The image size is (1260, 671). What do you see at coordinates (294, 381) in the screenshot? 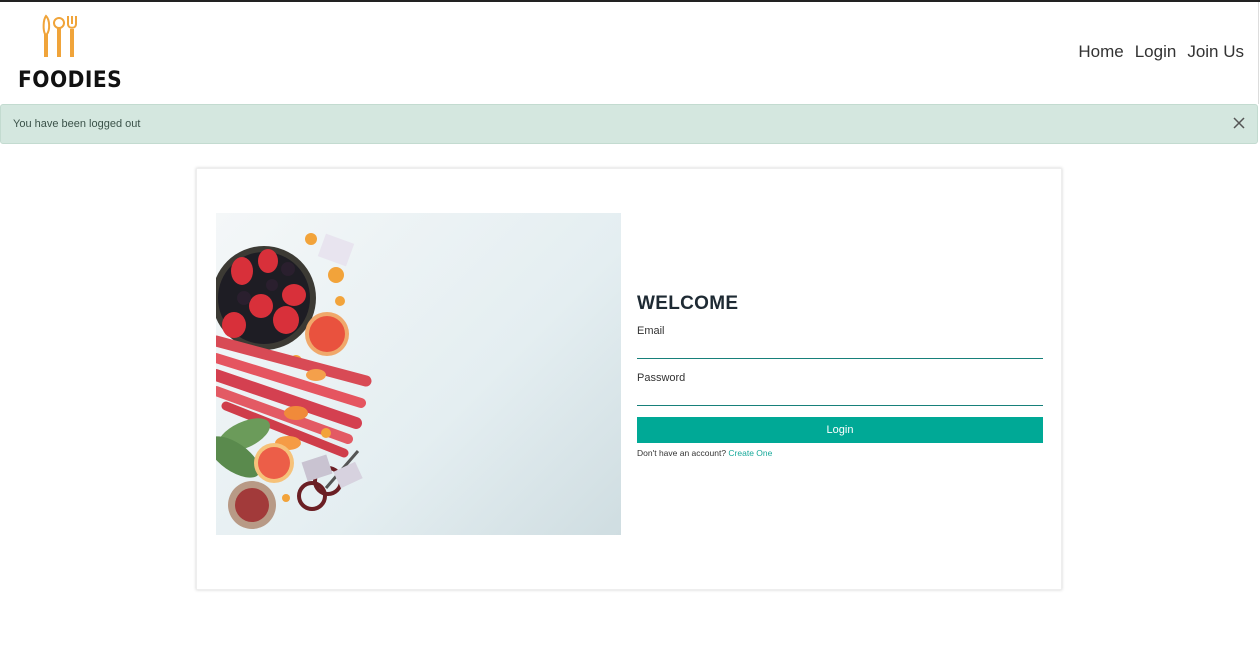
I see `food-illustration` at bounding box center [294, 381].